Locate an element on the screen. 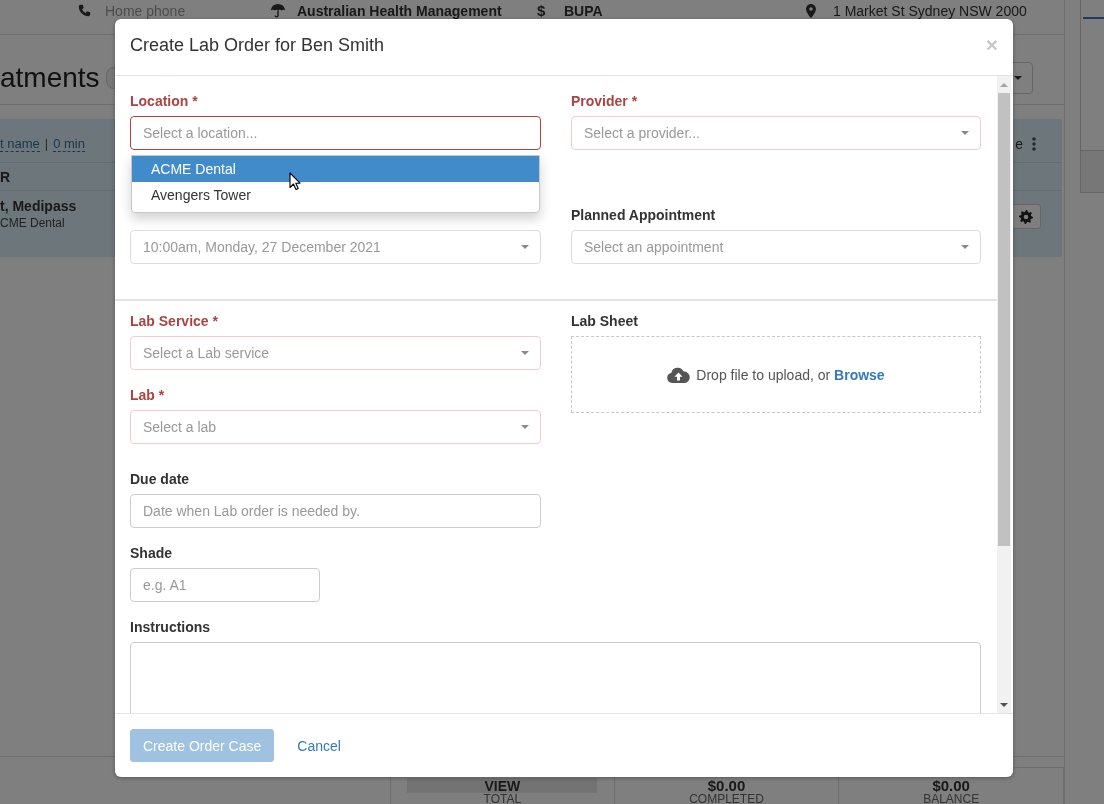 The image size is (1104, 804). dropdown-option: ACME Dental is located at coordinates (335, 169).